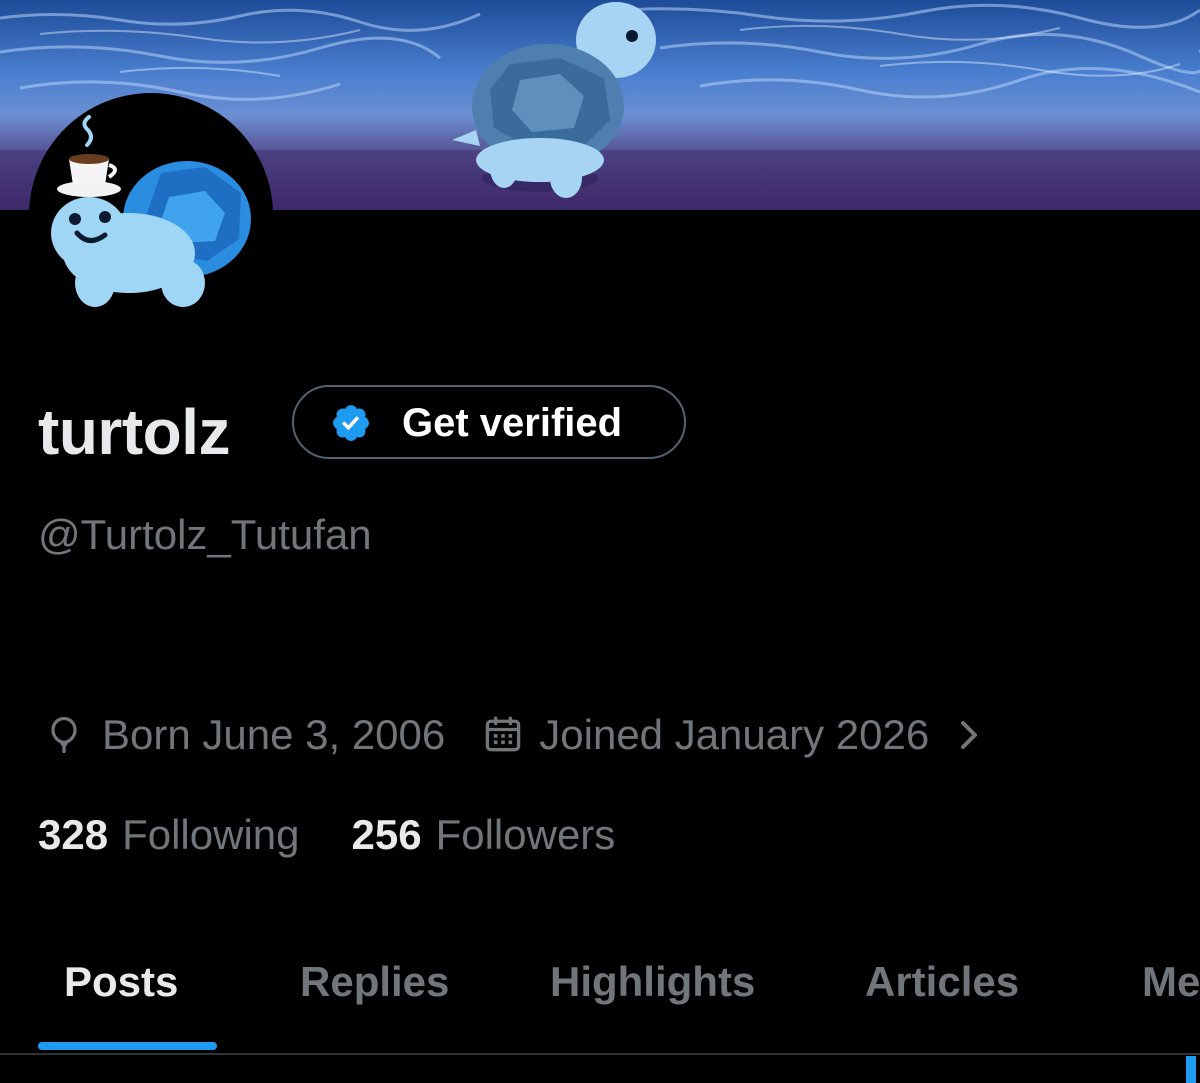 The width and height of the screenshot is (1200, 1083). I want to click on followers-label: Followers, so click(525, 834).